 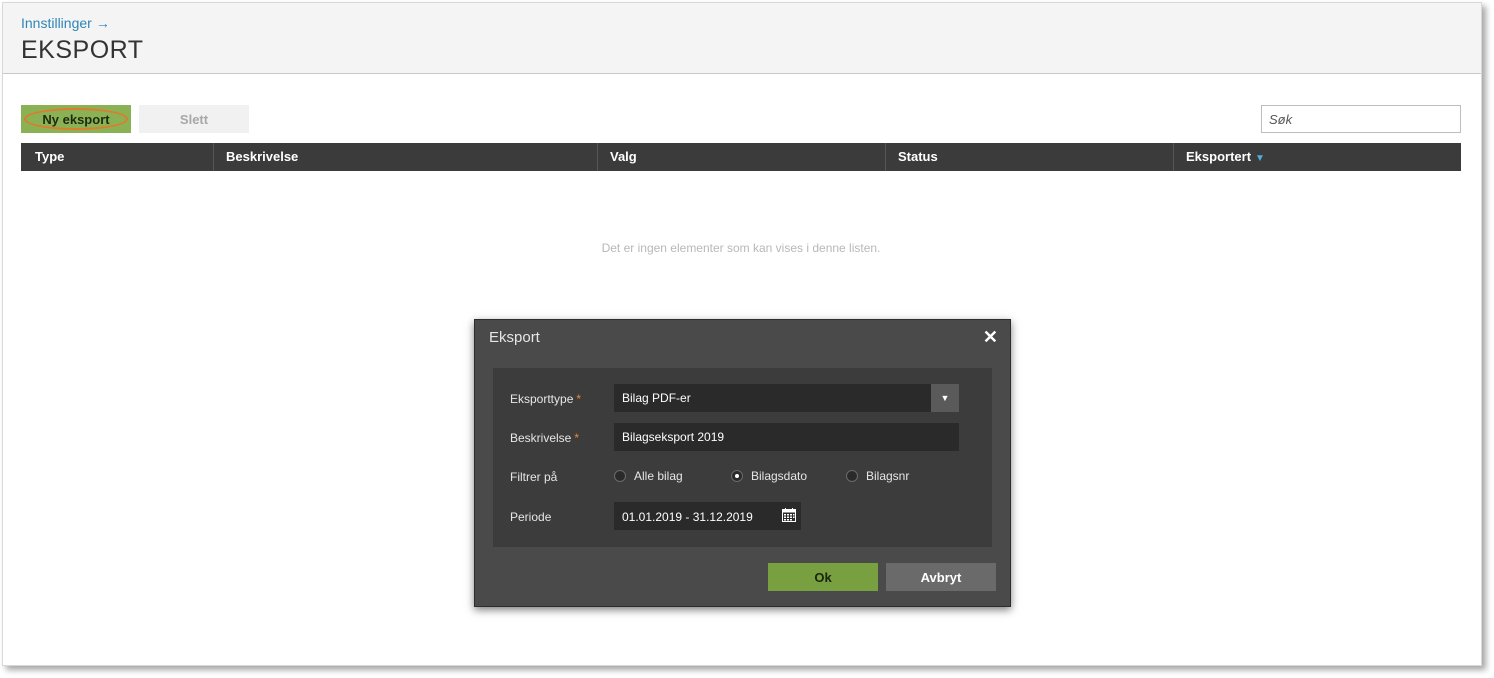 I want to click on column-header-status: Status, so click(x=1029, y=157).